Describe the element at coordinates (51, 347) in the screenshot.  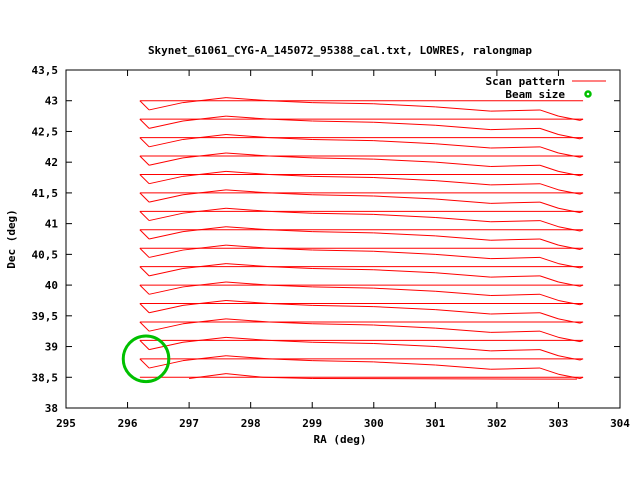
I see `y-tick-label: 39` at that location.